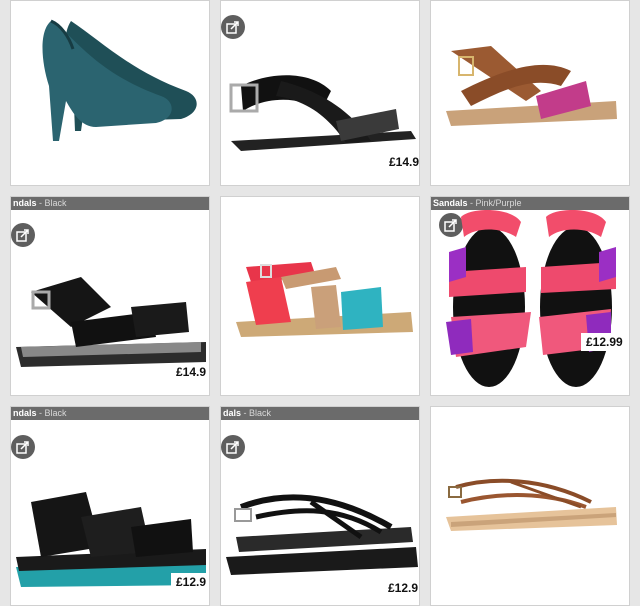 This screenshot has width=640, height=606. Describe the element at coordinates (324, 299) in the screenshot. I see `coral-blue-sandal-image` at that location.